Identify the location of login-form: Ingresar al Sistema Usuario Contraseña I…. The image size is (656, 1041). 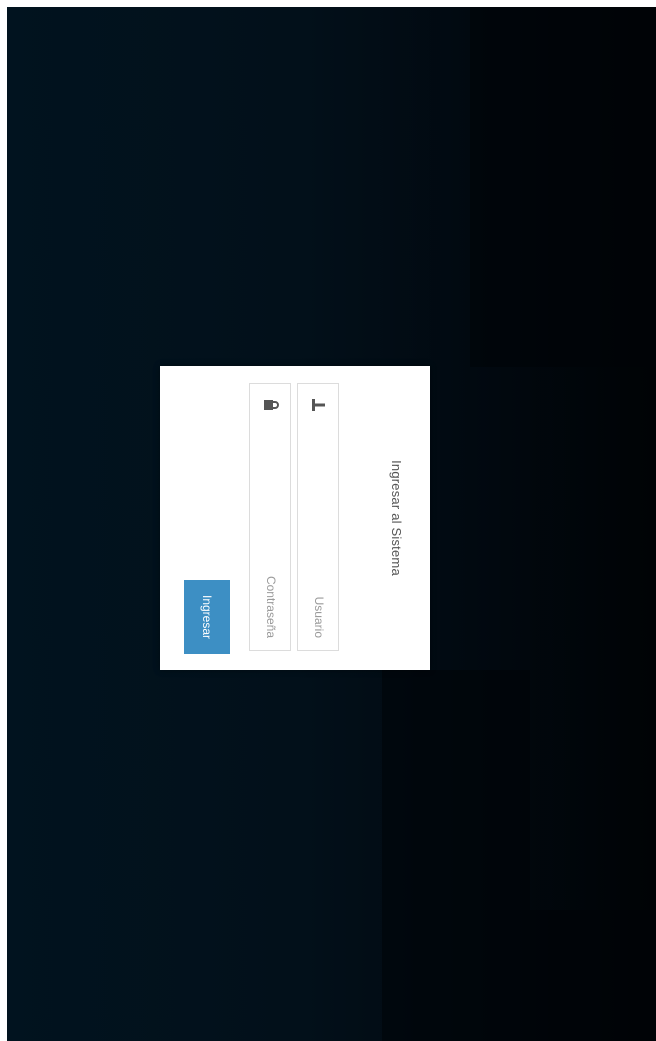
(295, 518).